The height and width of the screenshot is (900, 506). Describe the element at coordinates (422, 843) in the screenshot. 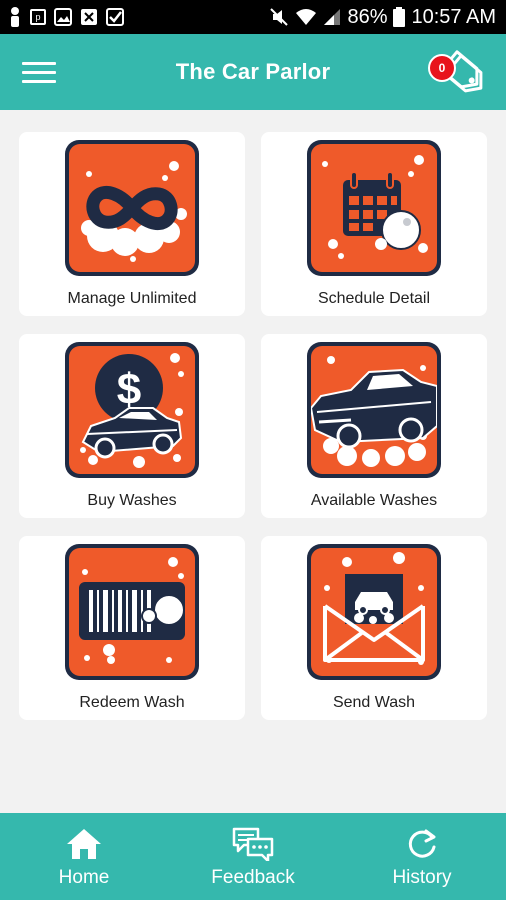

I see `refresh-icon` at that location.